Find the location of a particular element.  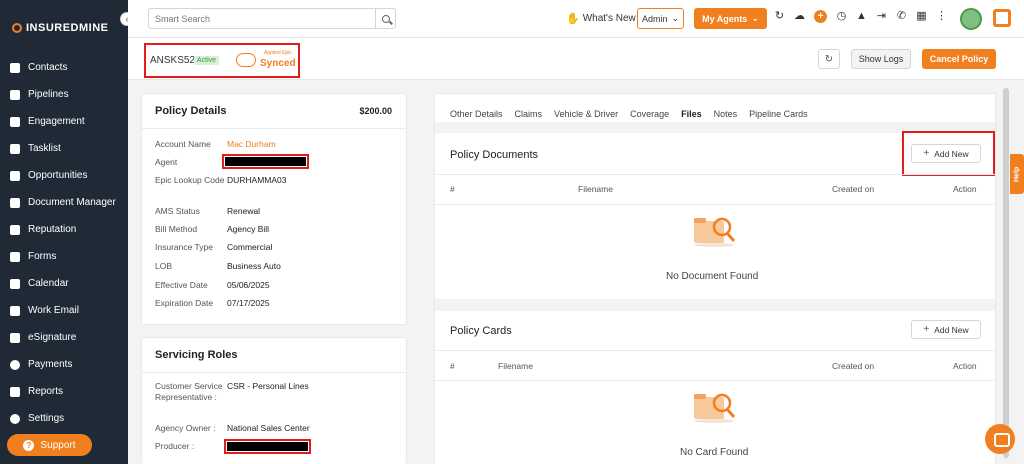

bell-icon: ▲ is located at coordinates (861, 16).